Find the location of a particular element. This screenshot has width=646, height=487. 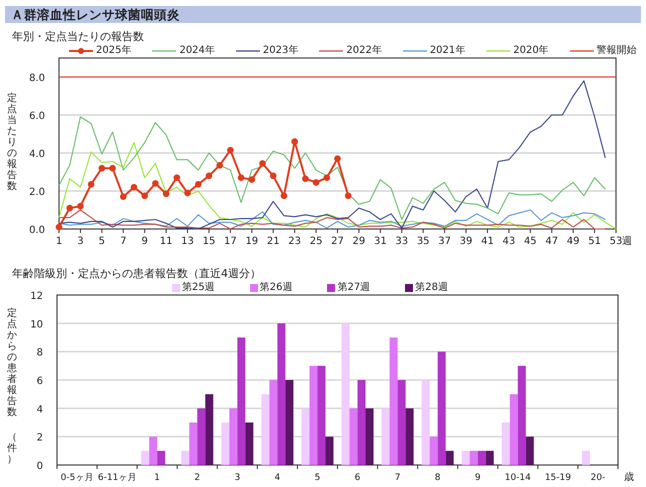

axis-tick-label: 53 is located at coordinates (616, 241).